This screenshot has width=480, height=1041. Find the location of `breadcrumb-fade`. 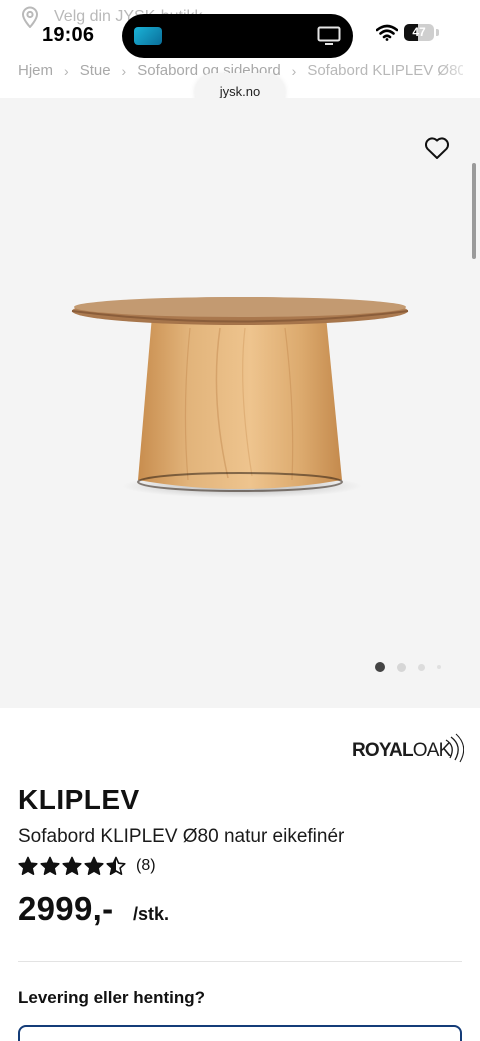

breadcrumb-fade is located at coordinates (460, 71).